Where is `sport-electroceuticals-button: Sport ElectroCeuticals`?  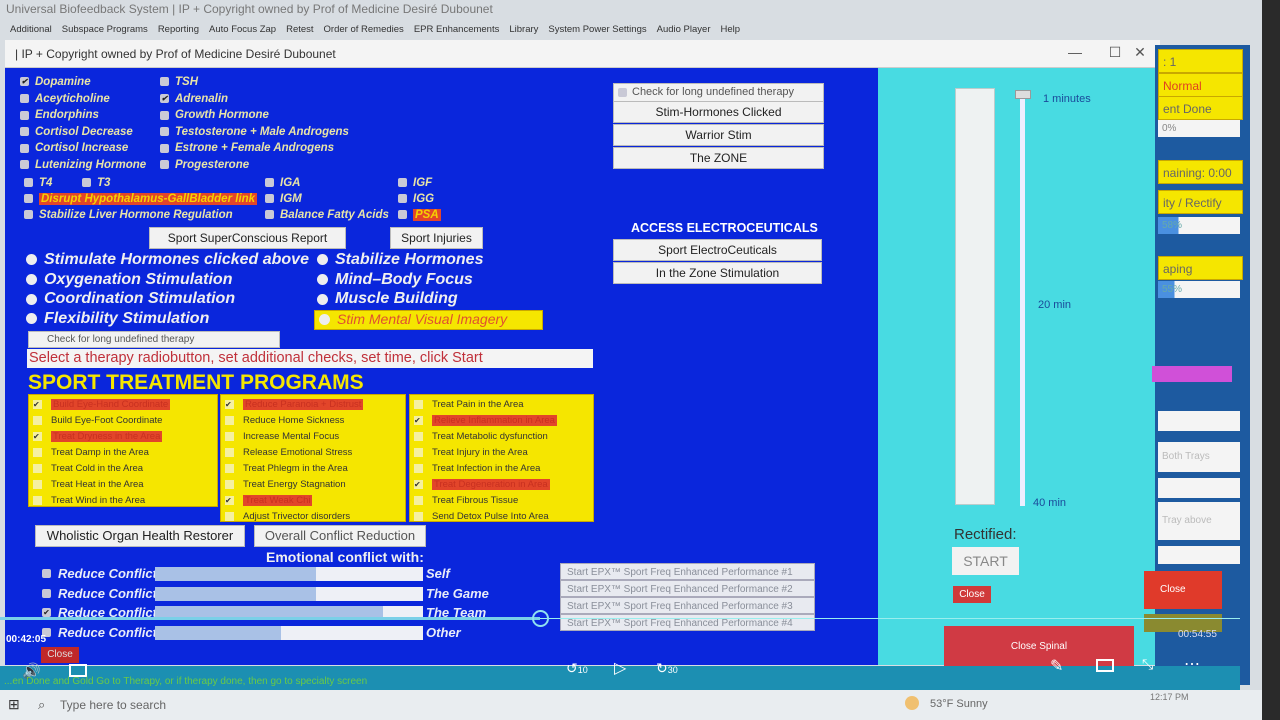 sport-electroceuticals-button: Sport ElectroCeuticals is located at coordinates (717, 250).